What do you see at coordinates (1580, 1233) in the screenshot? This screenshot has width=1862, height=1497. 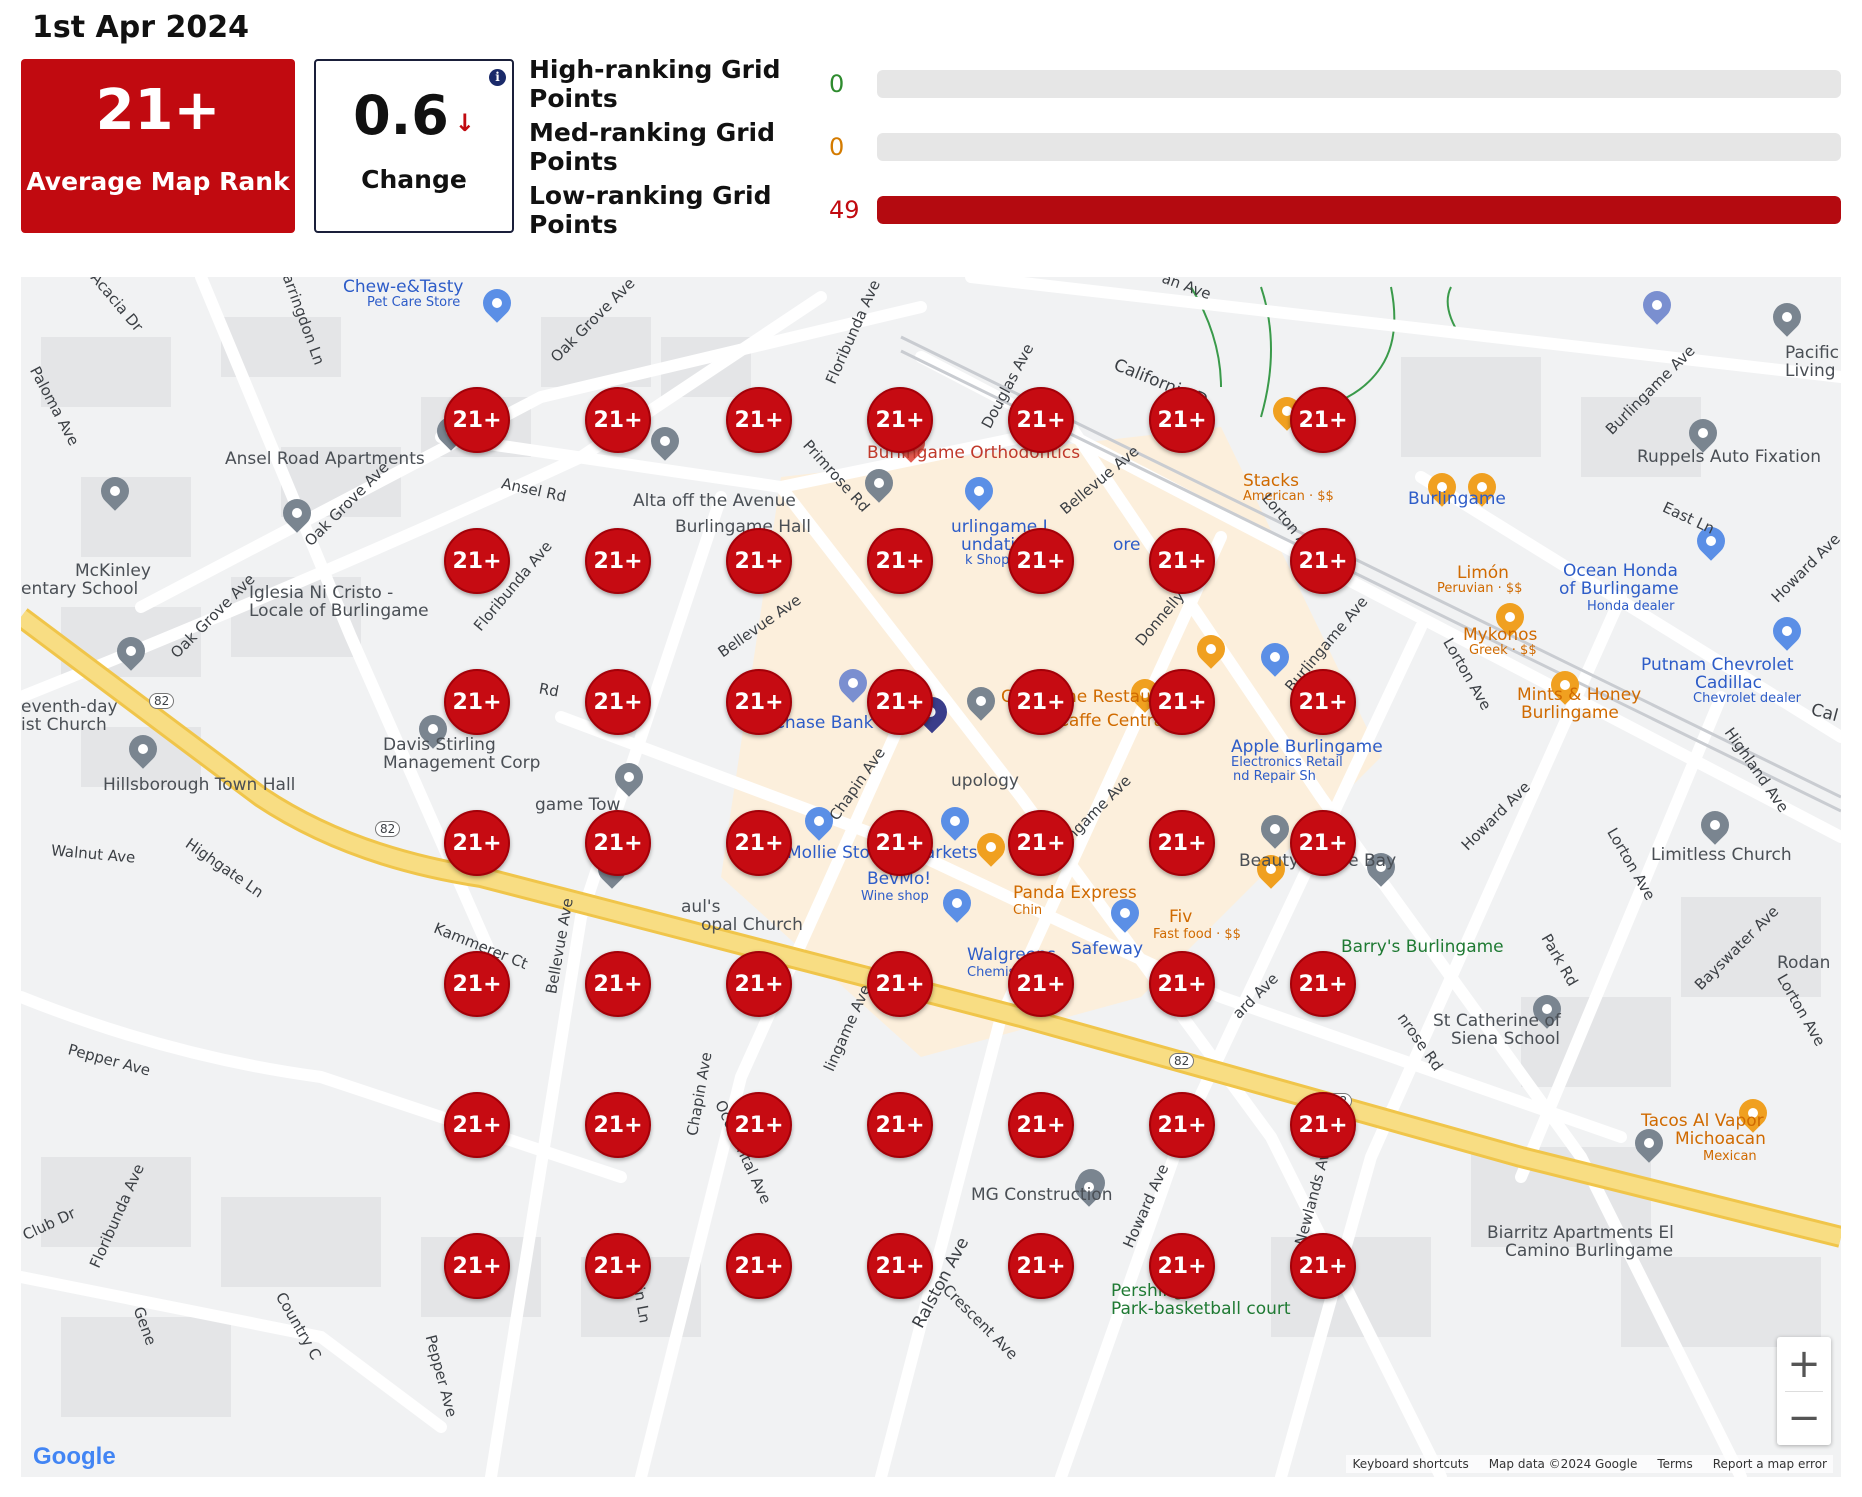 I see `poi-label: Biarritz Apartments El` at bounding box center [1580, 1233].